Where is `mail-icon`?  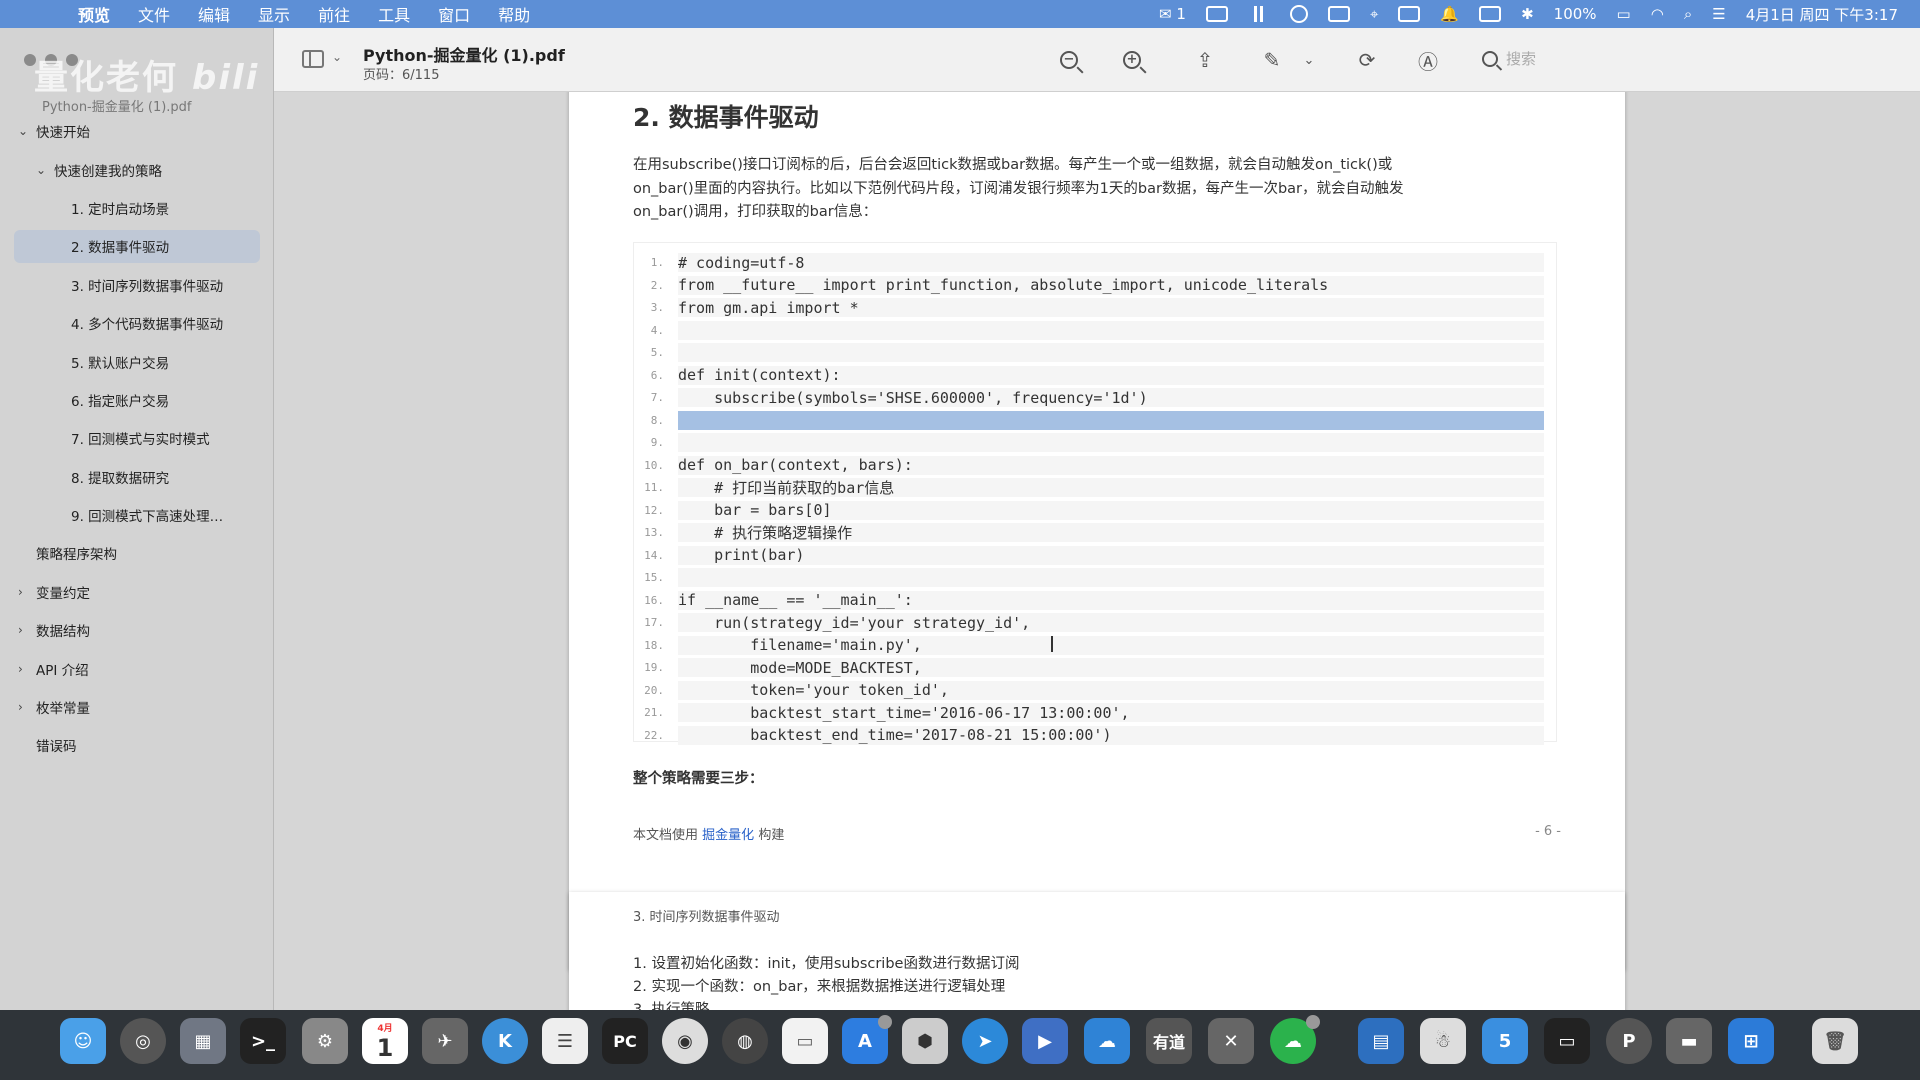 mail-icon is located at coordinates (1216, 14).